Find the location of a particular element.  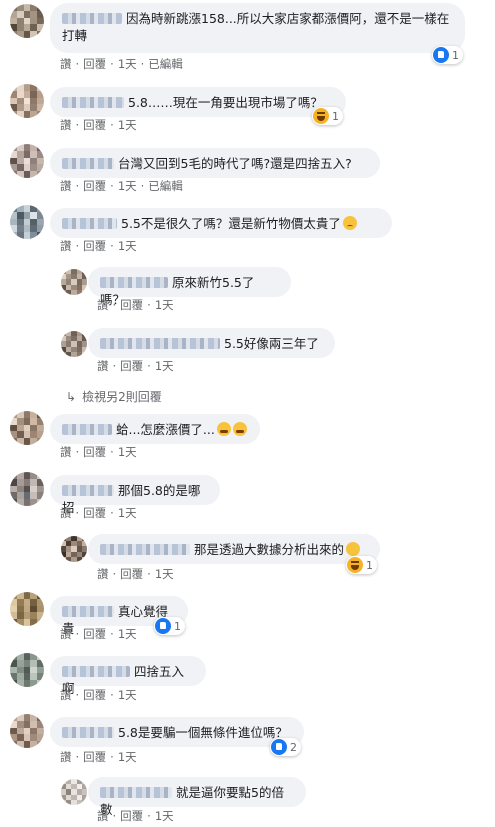

sad-emoji-icon is located at coordinates (349, 223).